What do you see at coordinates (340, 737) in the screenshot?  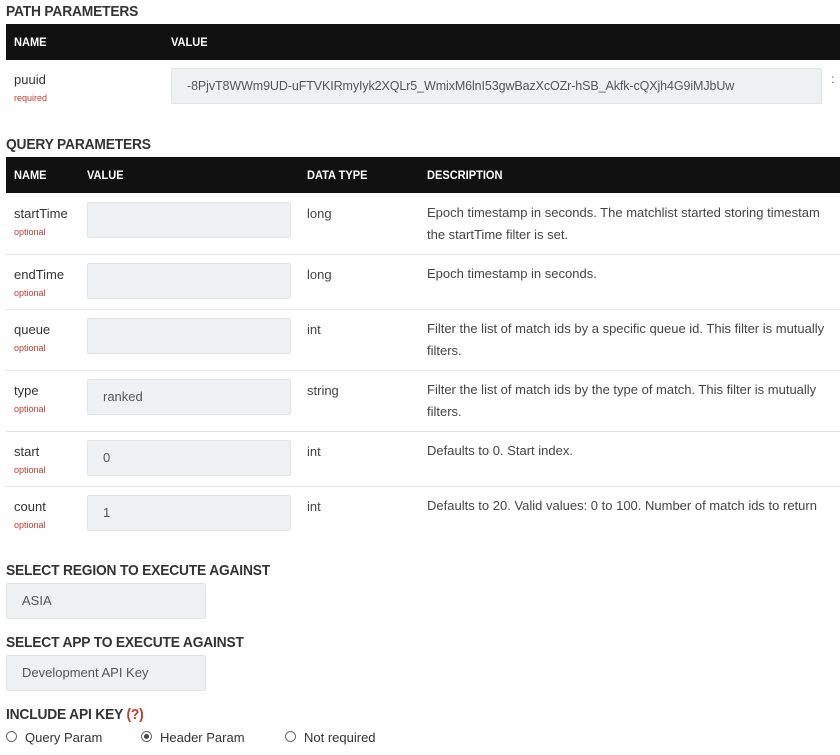 I see `radio-label: Not required` at bounding box center [340, 737].